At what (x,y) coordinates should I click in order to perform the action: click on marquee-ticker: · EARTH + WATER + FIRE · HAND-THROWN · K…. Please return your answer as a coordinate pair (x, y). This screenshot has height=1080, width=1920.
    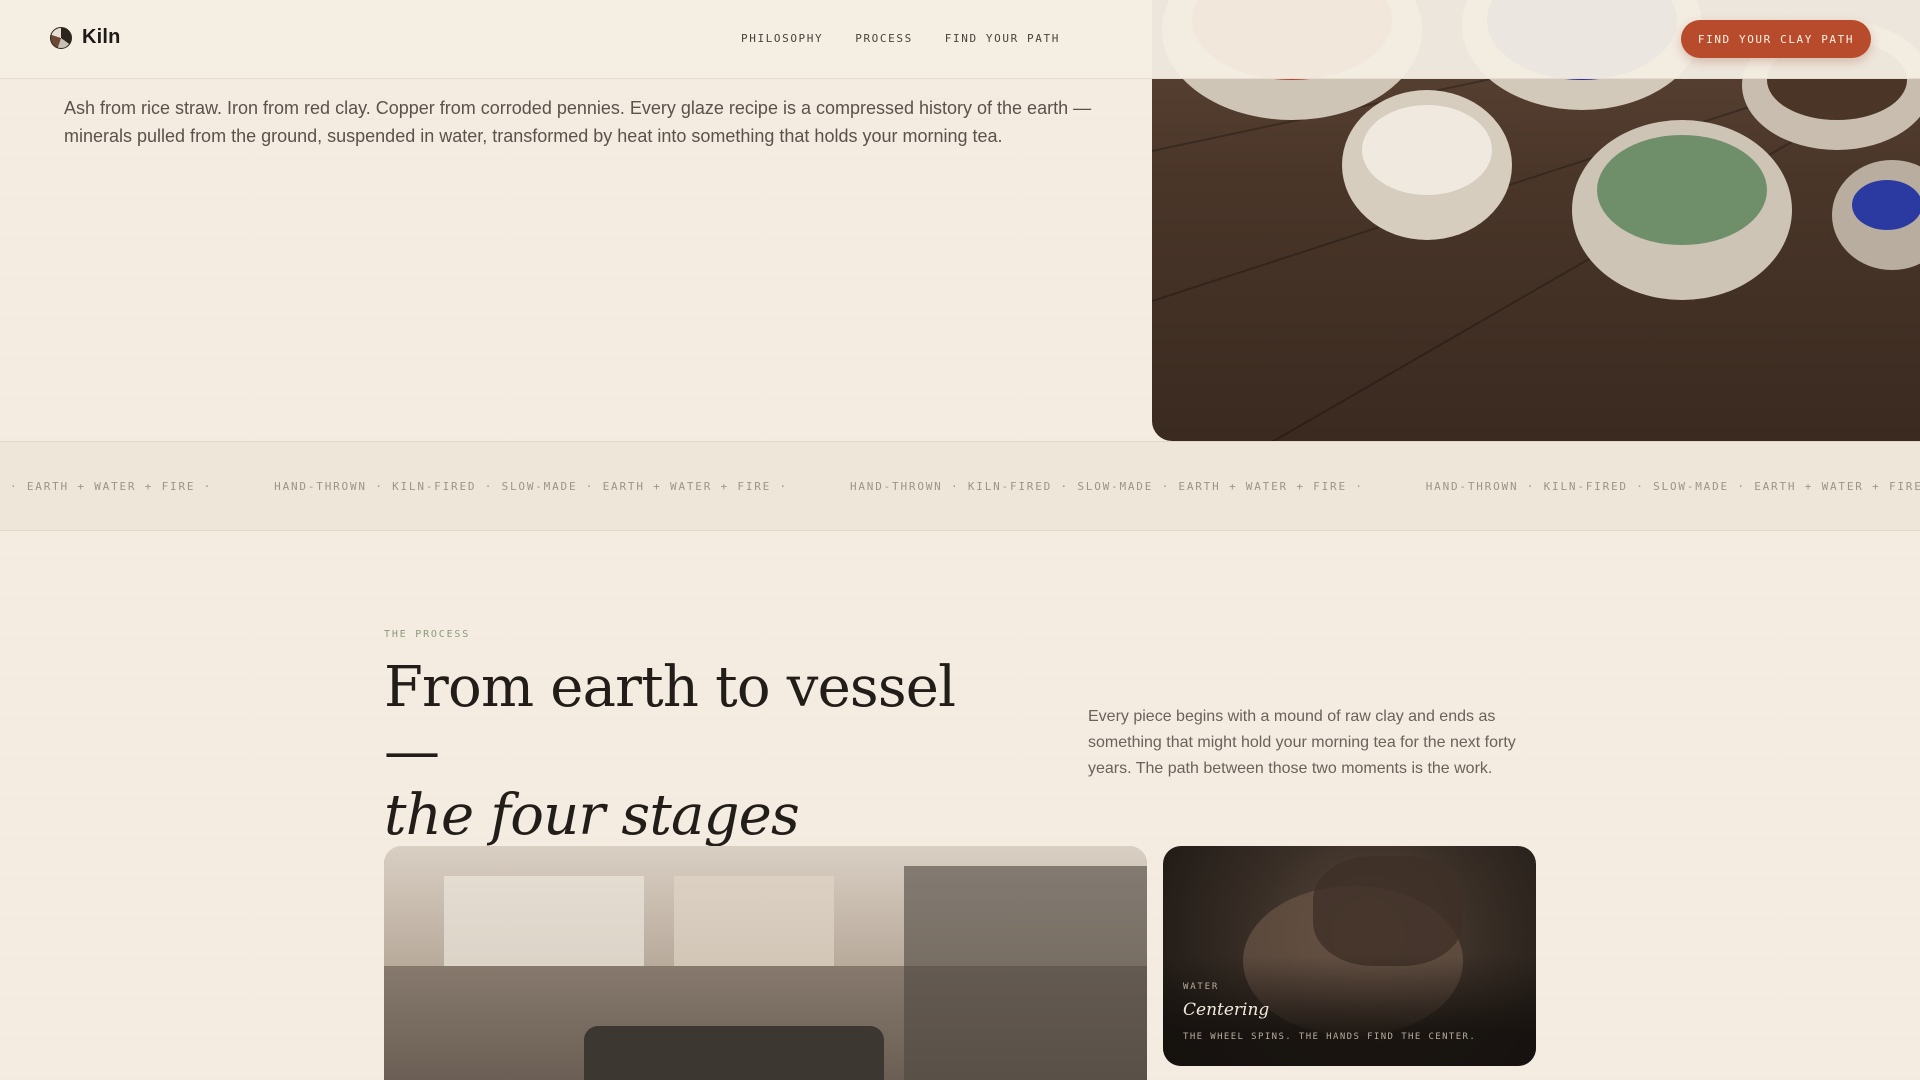
    Looking at the image, I should click on (960, 486).